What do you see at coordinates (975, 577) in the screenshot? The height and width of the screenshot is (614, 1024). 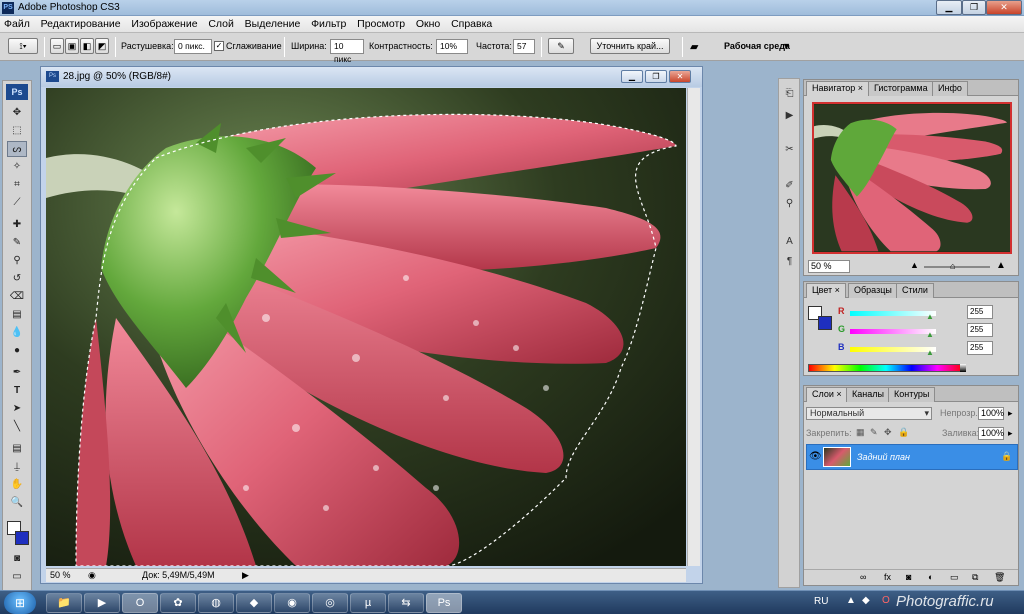 I see `new-layer-icon: ⧉` at bounding box center [975, 577].